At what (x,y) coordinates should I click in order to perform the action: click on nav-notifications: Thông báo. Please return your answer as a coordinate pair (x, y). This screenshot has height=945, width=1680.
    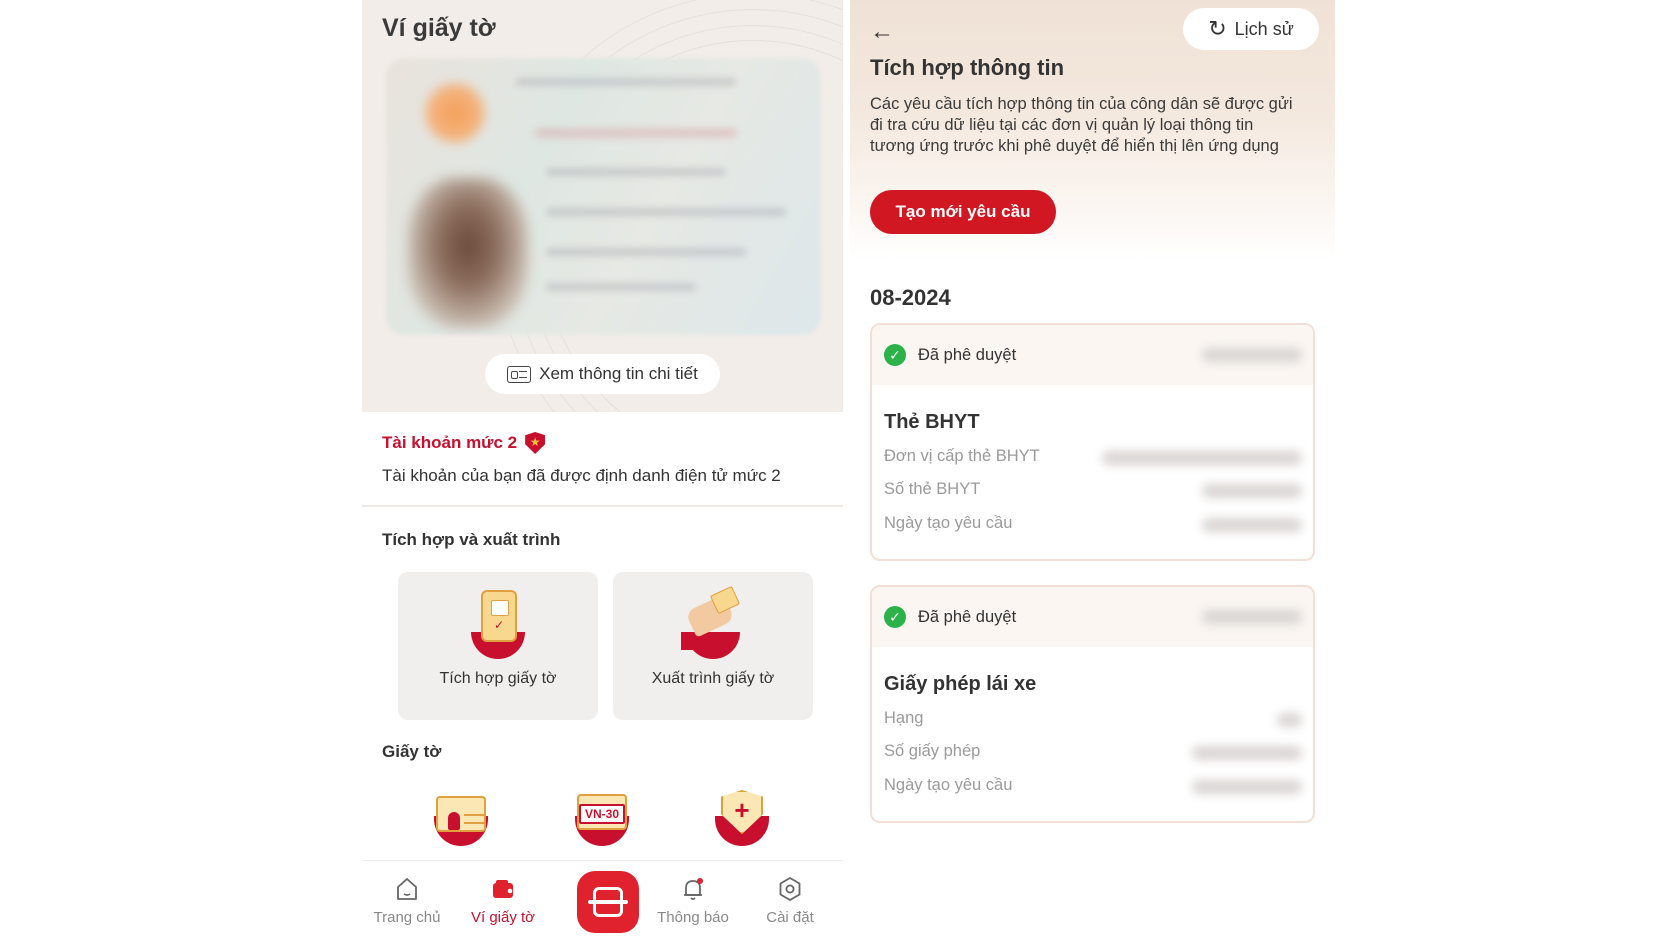
    Looking at the image, I should click on (693, 900).